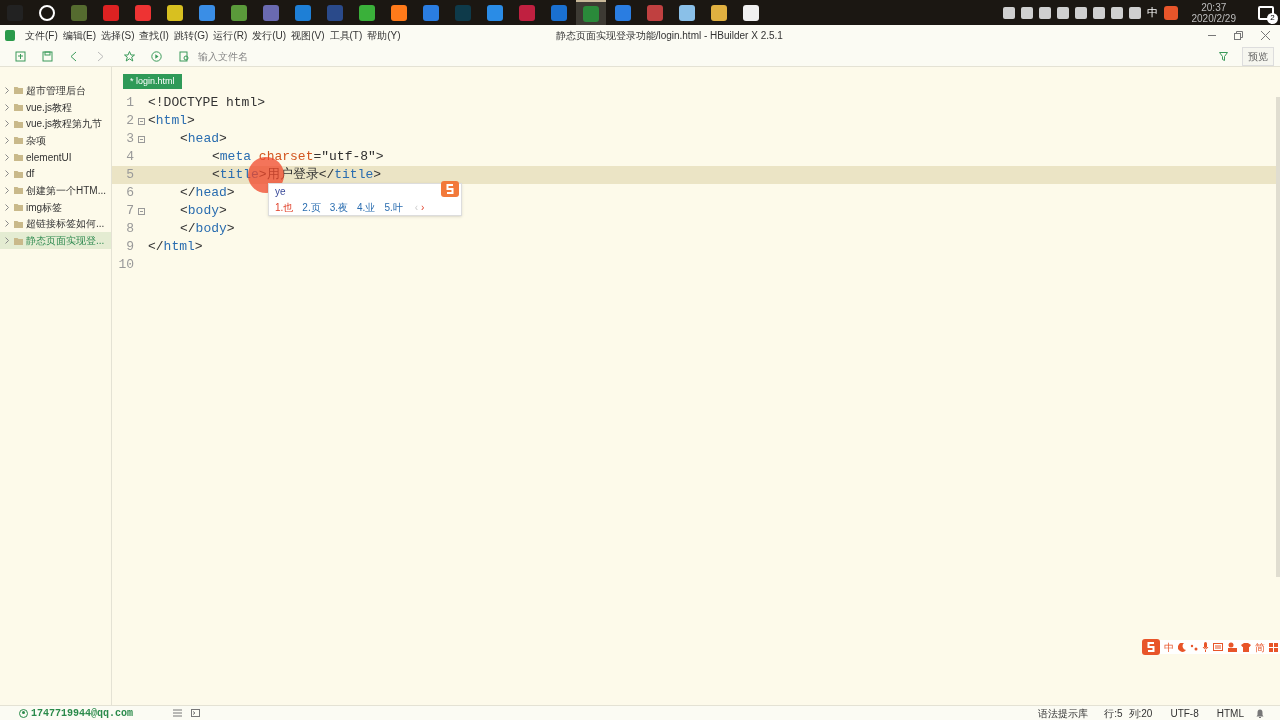 This screenshot has height=720, width=1280. Describe the element at coordinates (55, 140) in the screenshot. I see `project-item: 杂项` at that location.